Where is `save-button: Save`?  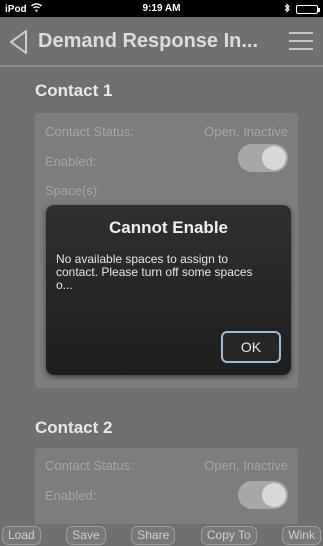
save-button: Save is located at coordinates (86, 535).